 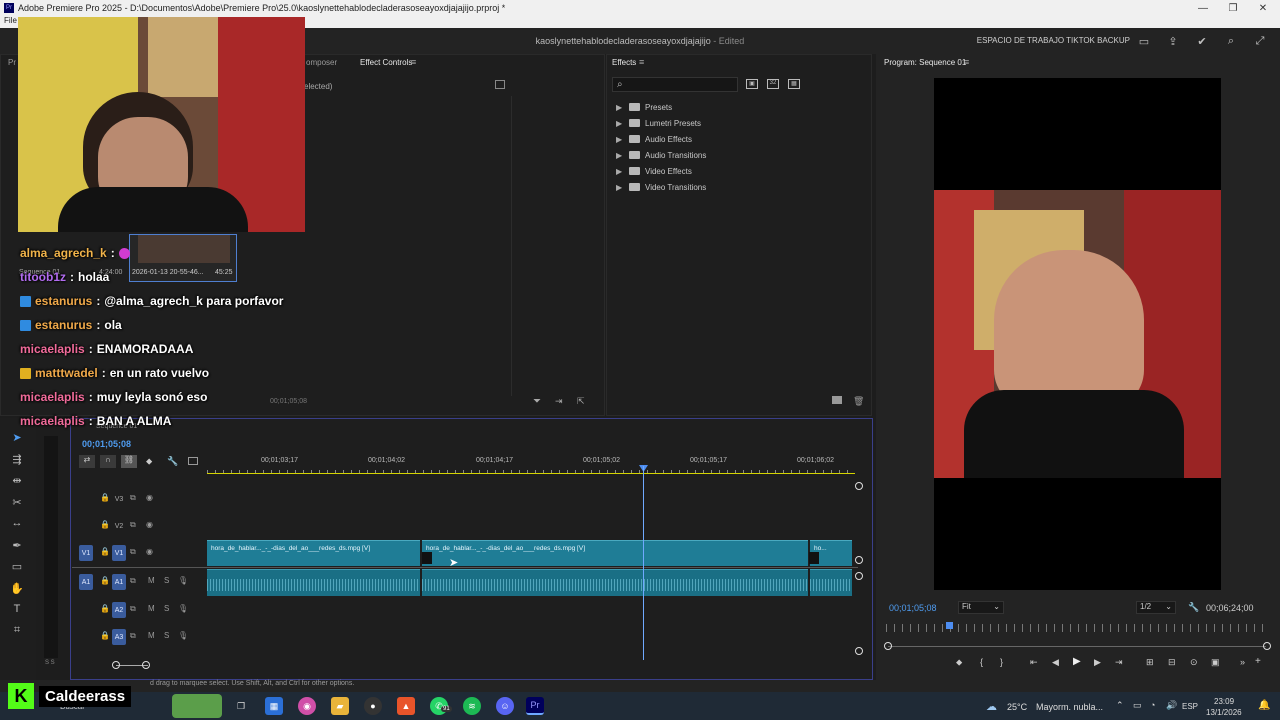 What do you see at coordinates (1173, 41) in the screenshot?
I see `share-icon: ⇪` at bounding box center [1173, 41].